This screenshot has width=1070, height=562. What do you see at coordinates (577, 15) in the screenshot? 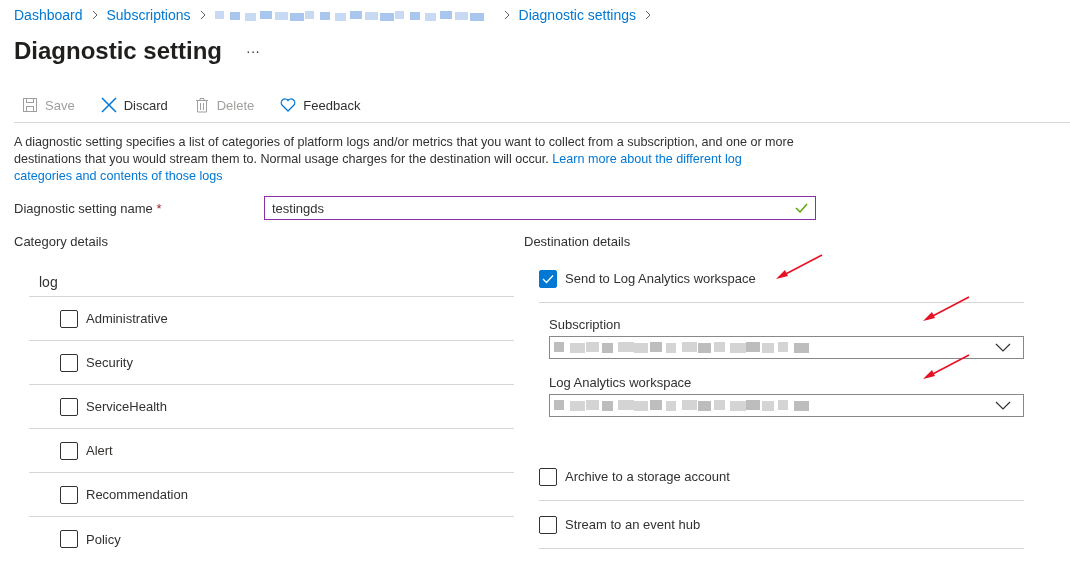
I see `breadcrumb-link: Diagnostic settings` at bounding box center [577, 15].